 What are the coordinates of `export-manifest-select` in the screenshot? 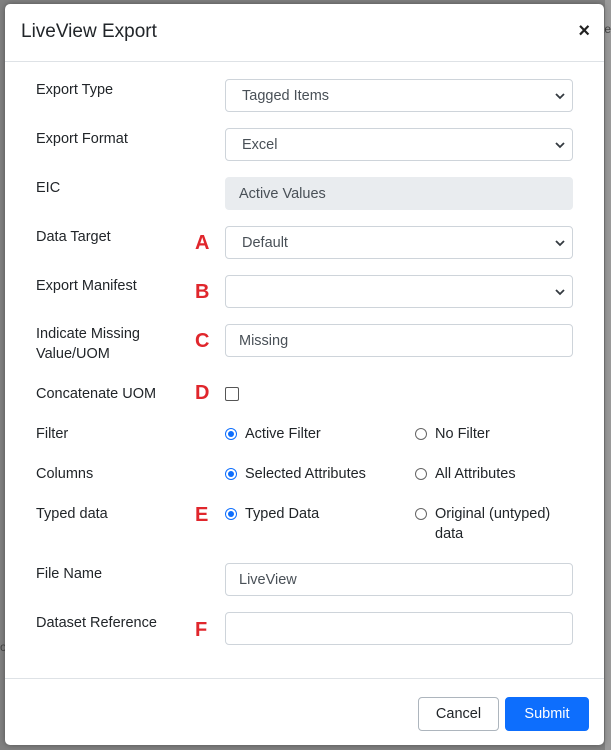 It's located at (399, 291).